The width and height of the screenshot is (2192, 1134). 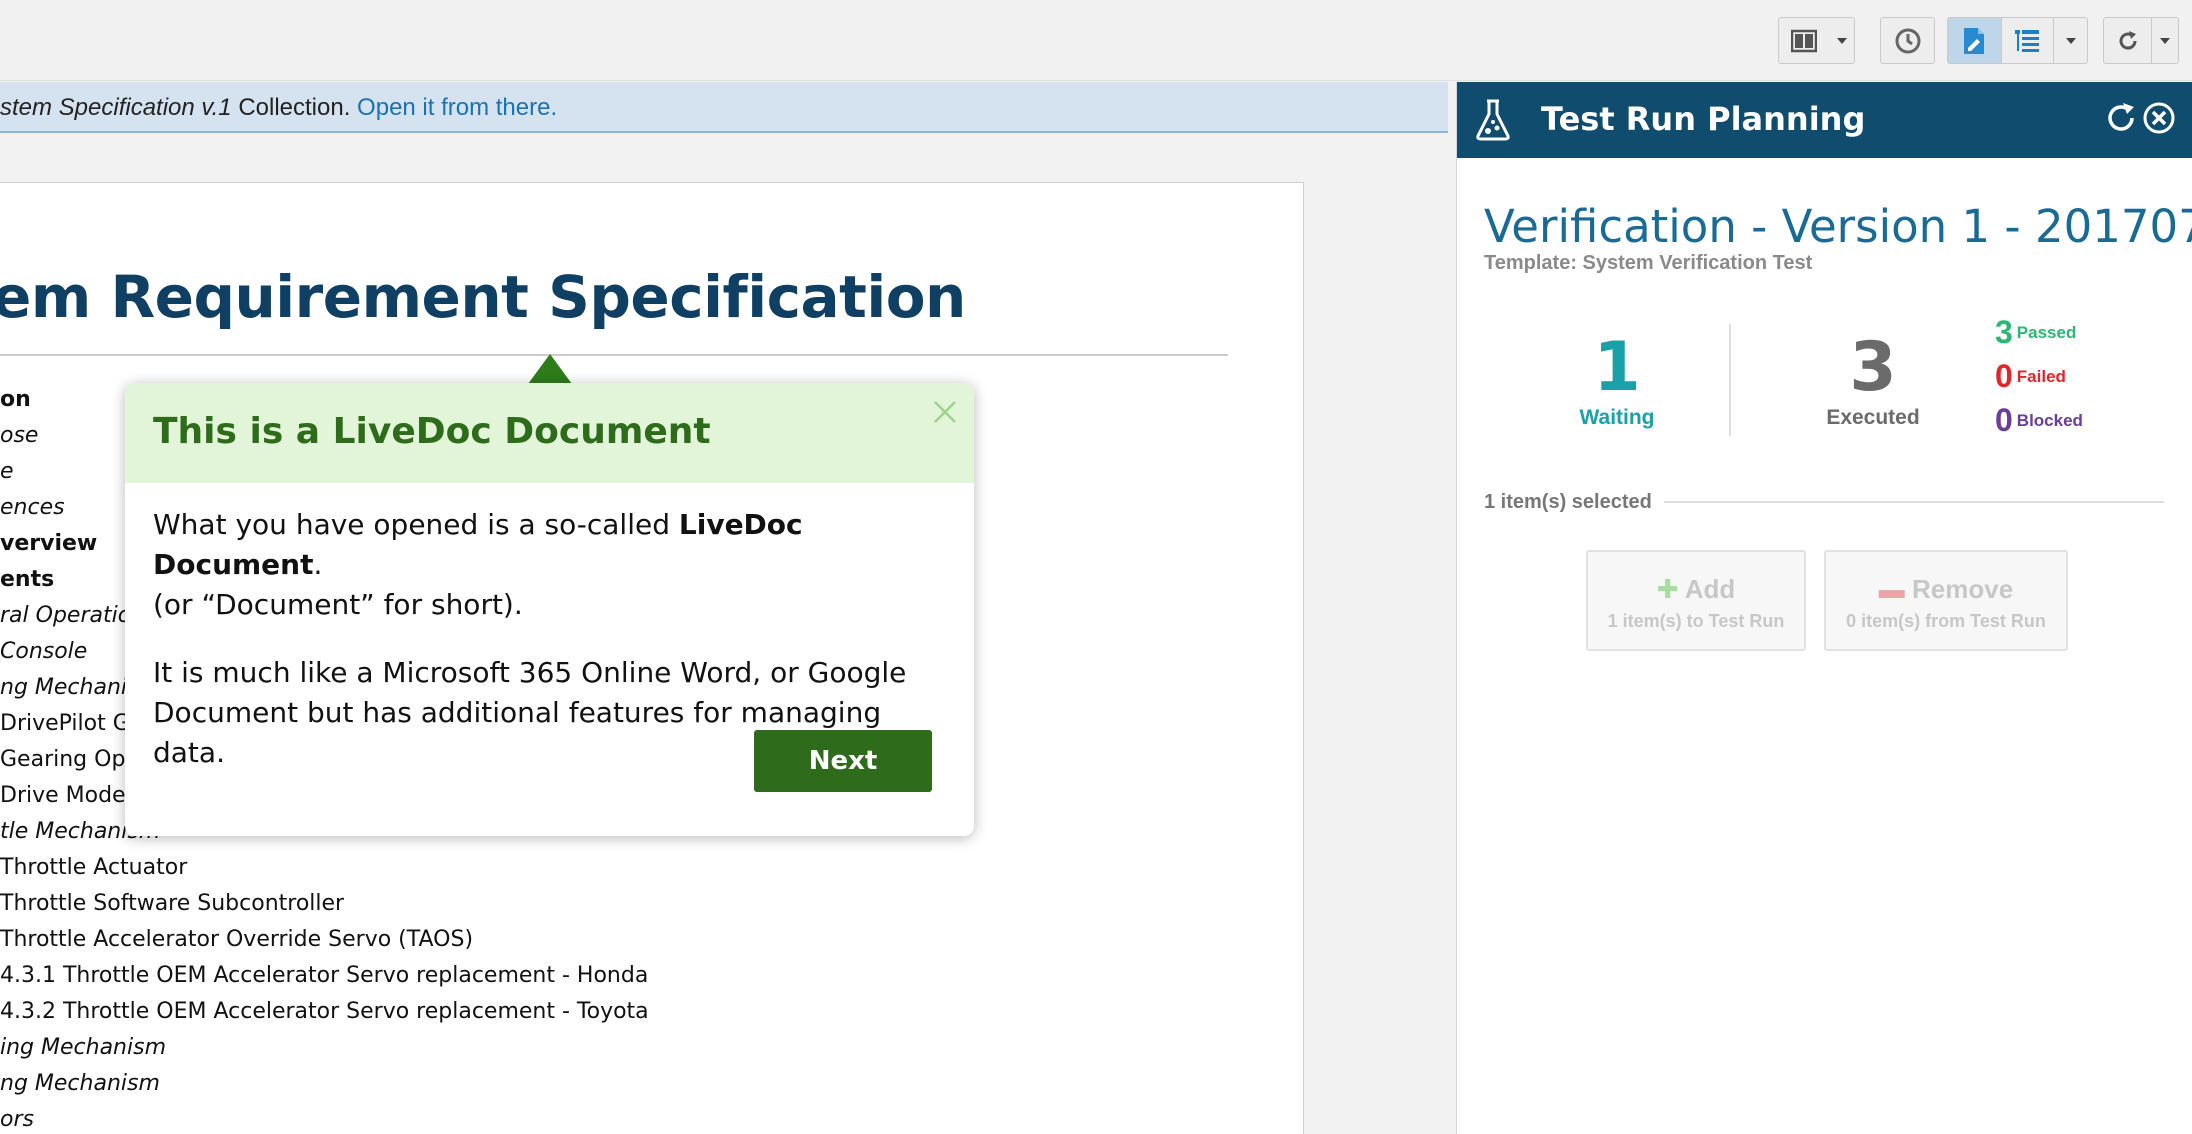 I want to click on popover-title: This is a LiveDoc Document, so click(x=432, y=431).